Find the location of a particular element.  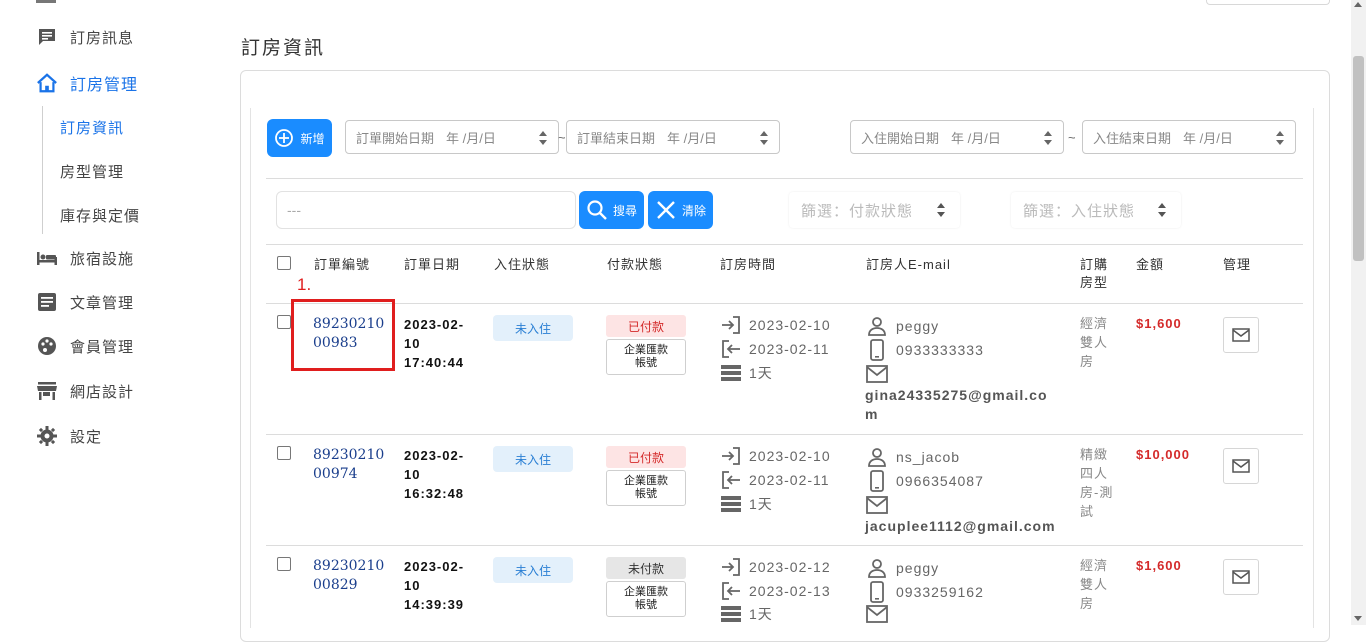

checkin-start-date-input: 入住開始日期 年 /月/日 is located at coordinates (957, 137).